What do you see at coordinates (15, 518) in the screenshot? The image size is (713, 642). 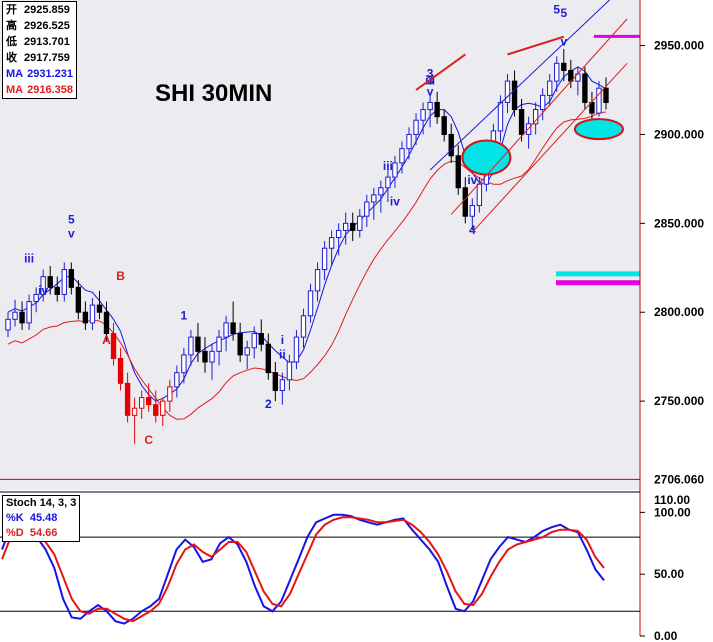 I see `k-label: %K` at bounding box center [15, 518].